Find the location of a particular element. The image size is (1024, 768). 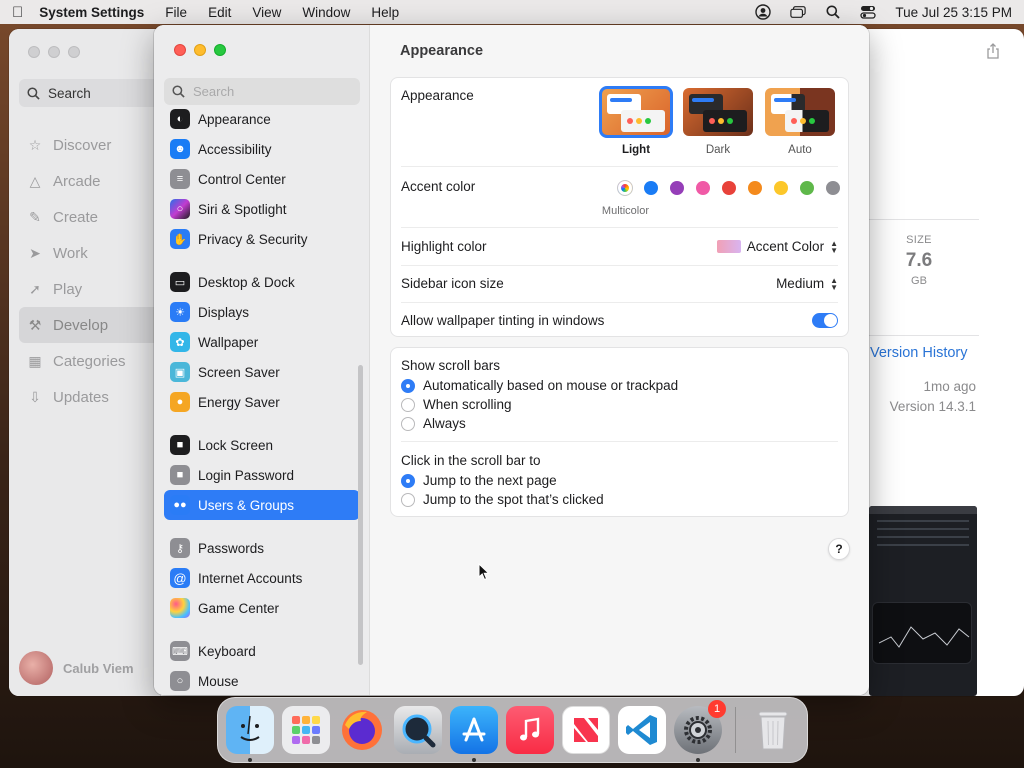

appearance-option-dark: Dark is located at coordinates (718, 122).